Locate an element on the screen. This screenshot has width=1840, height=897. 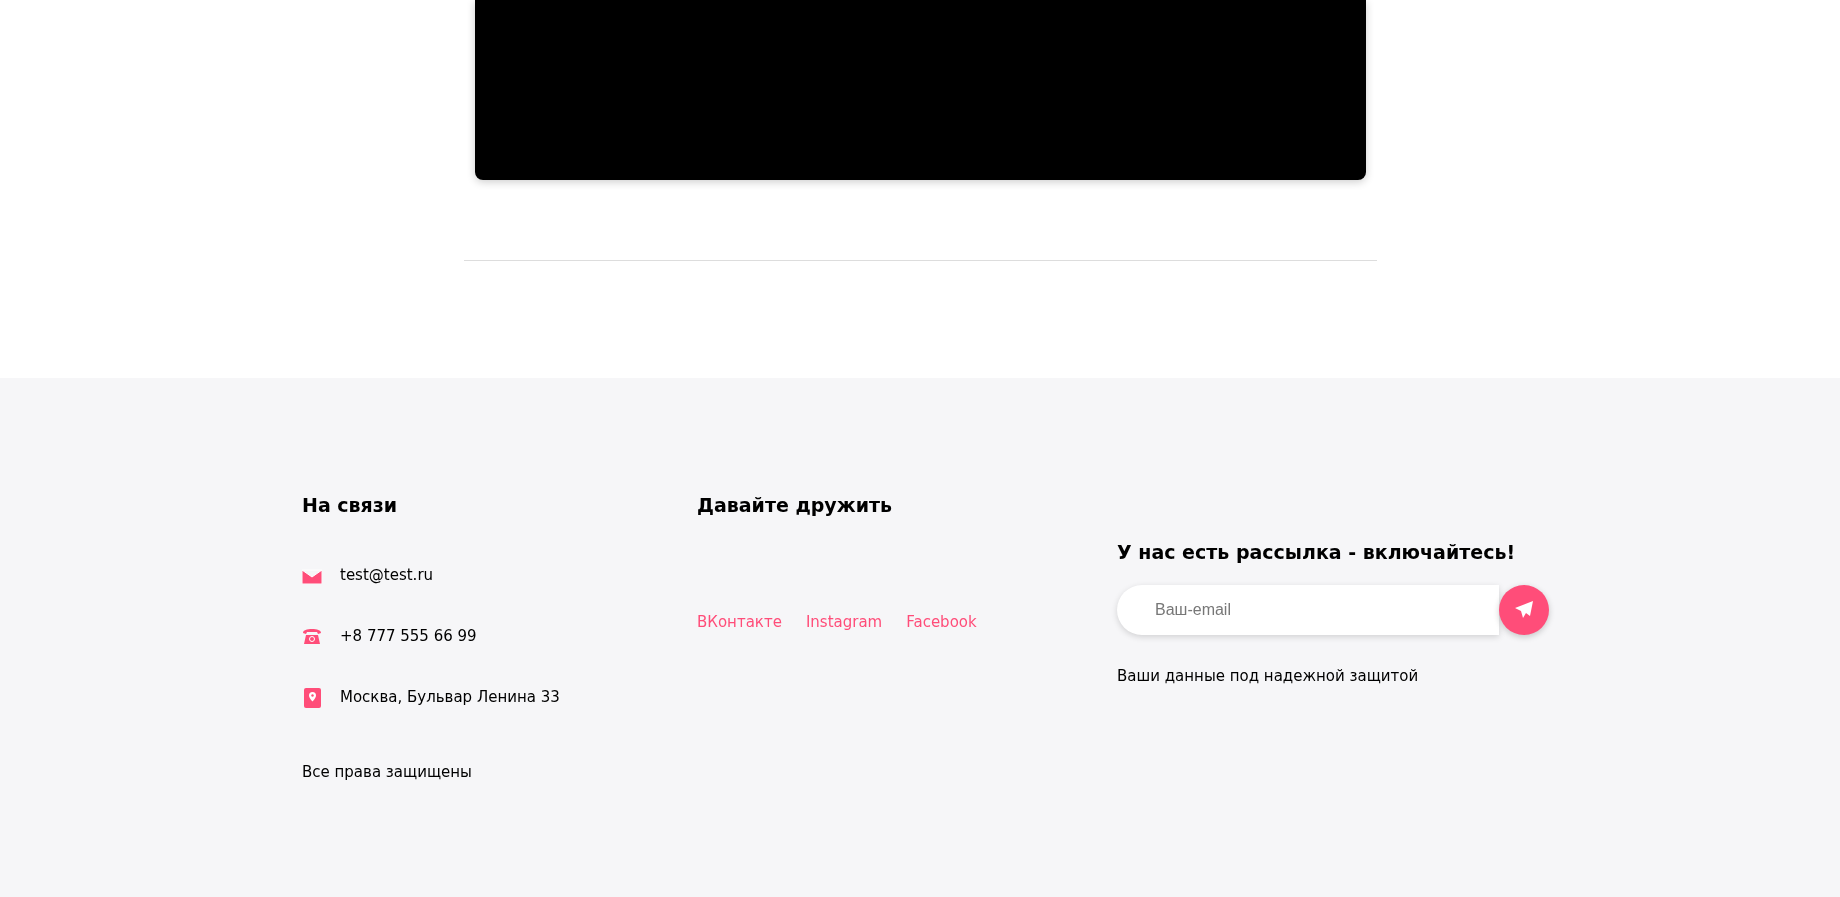
contact-text: Москва, Бульвар Ленина 33 is located at coordinates (450, 698).